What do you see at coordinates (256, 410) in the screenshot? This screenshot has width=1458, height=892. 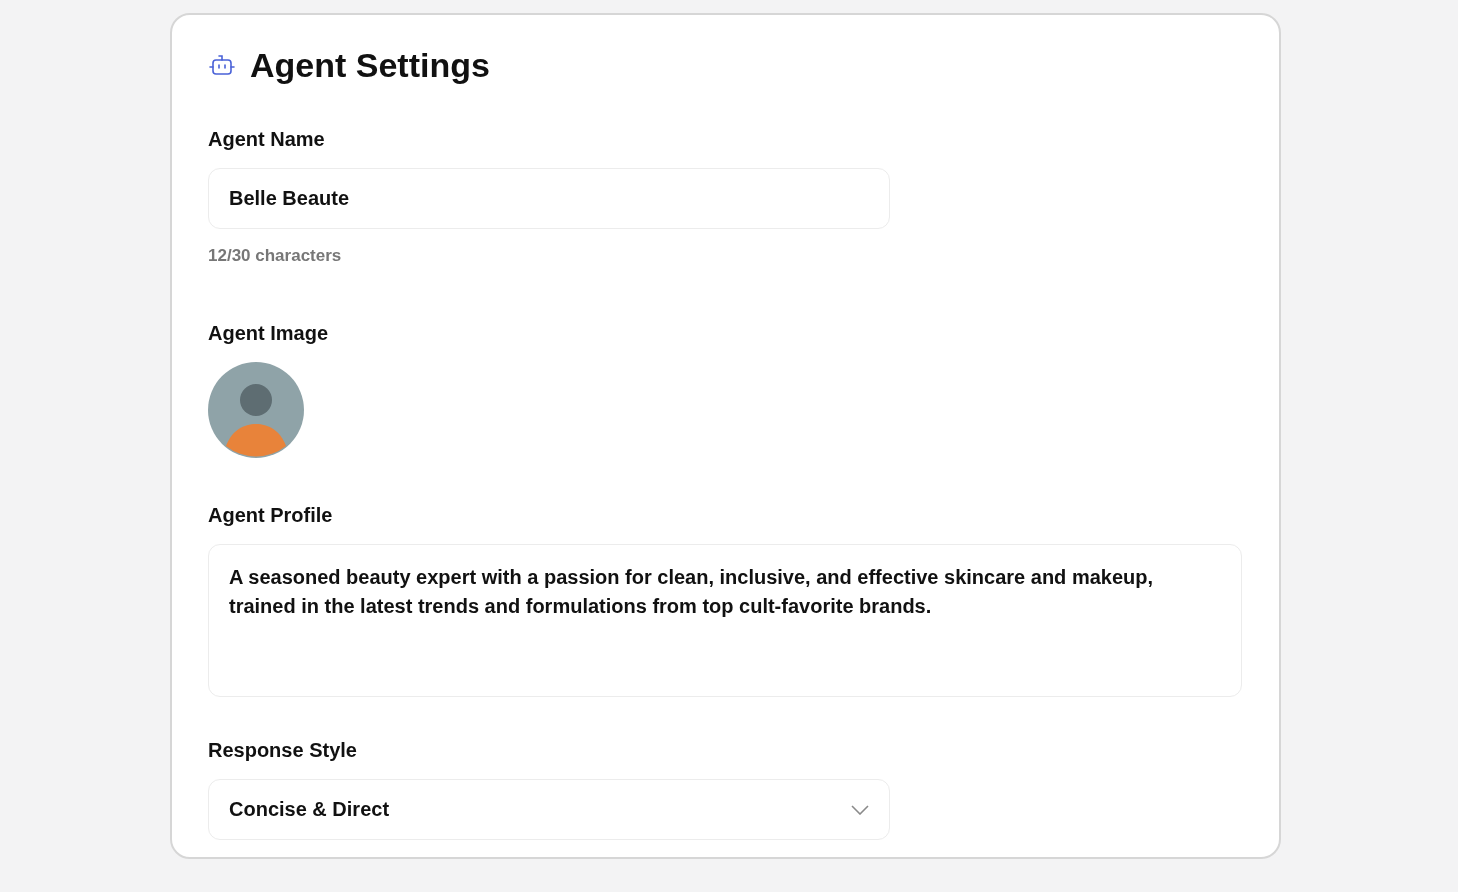 I see `avatar-silhouette` at bounding box center [256, 410].